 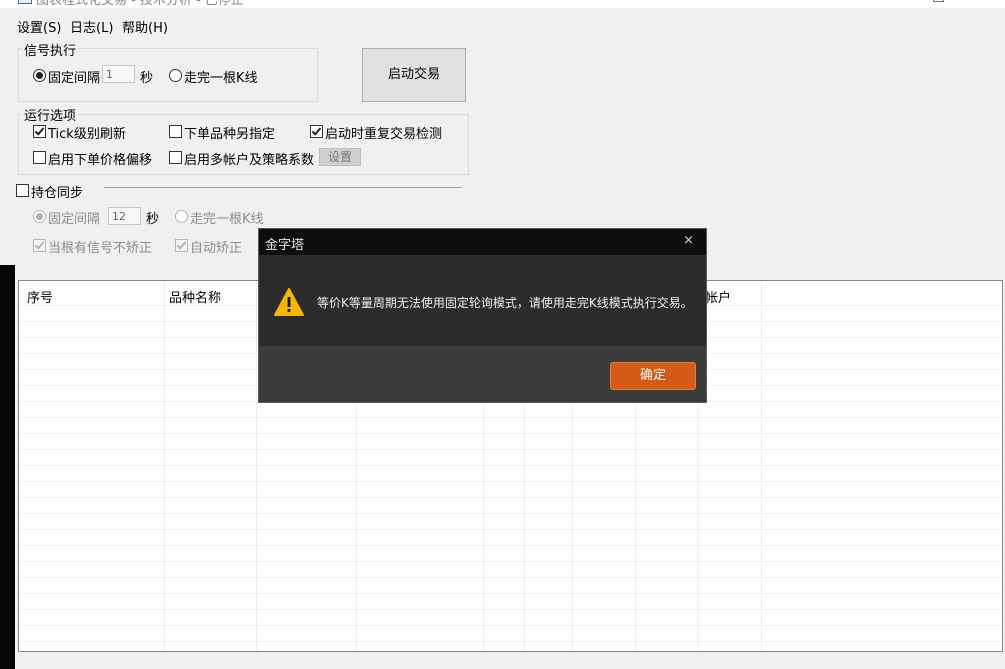 What do you see at coordinates (22, 190) in the screenshot?
I see `position-sync-checkbox` at bounding box center [22, 190].